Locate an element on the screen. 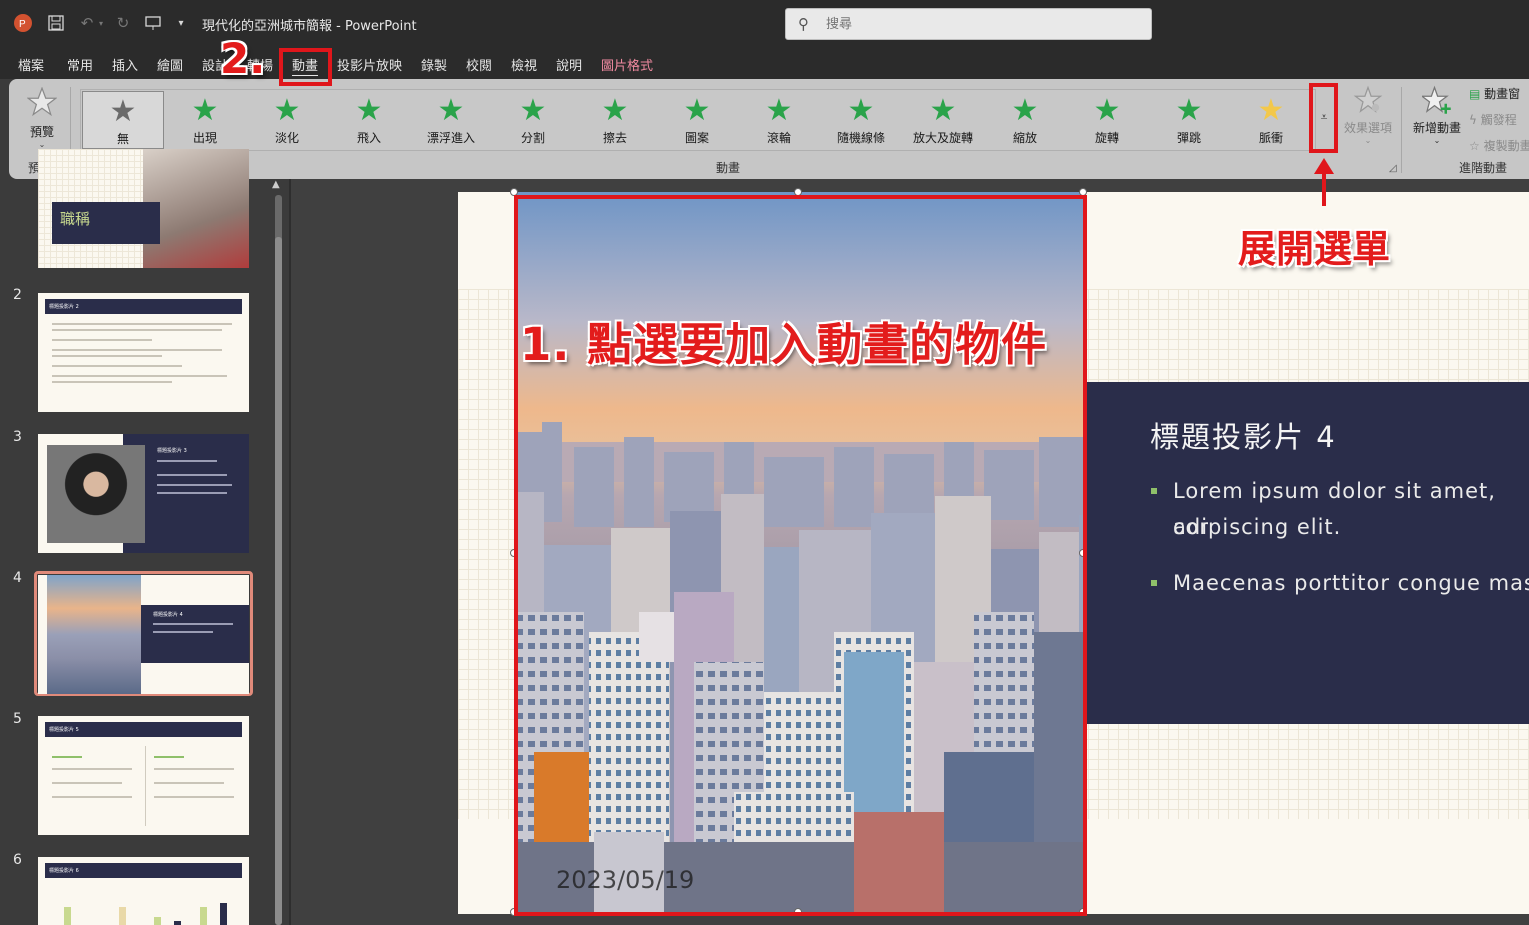 The image size is (1529, 925). undo-icon: ↶ is located at coordinates (87, 23).